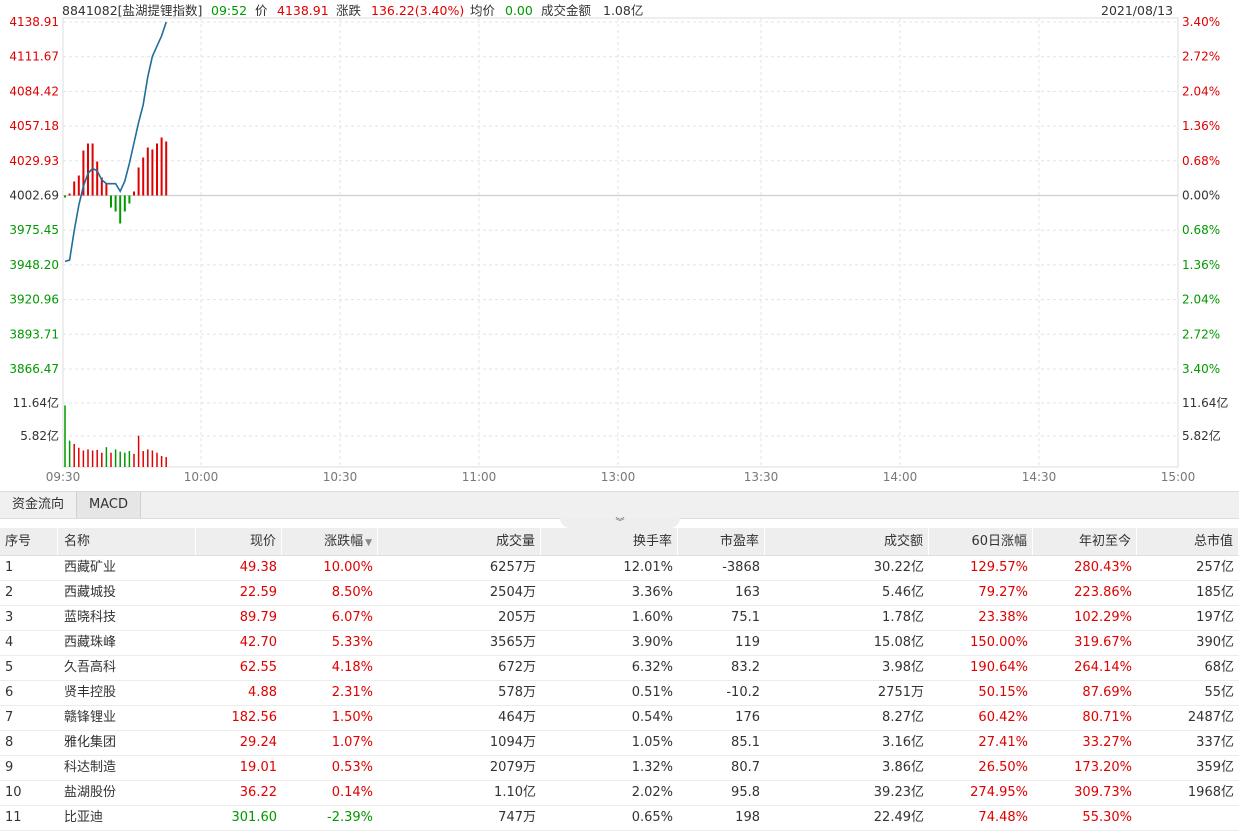 The image size is (1239, 831). I want to click on table-cell: 11, so click(13, 817).